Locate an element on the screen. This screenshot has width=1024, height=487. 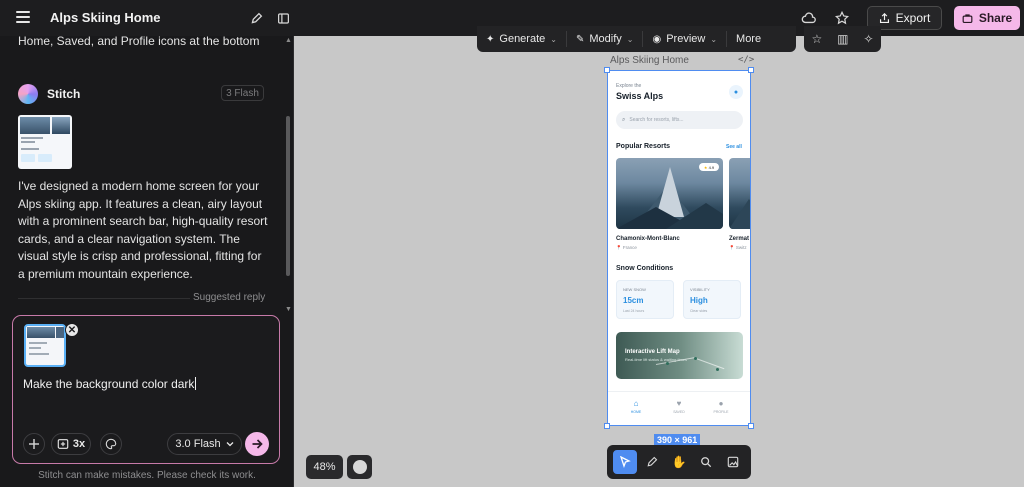
rating-badge: ★ 4.9 is located at coordinates (709, 167).